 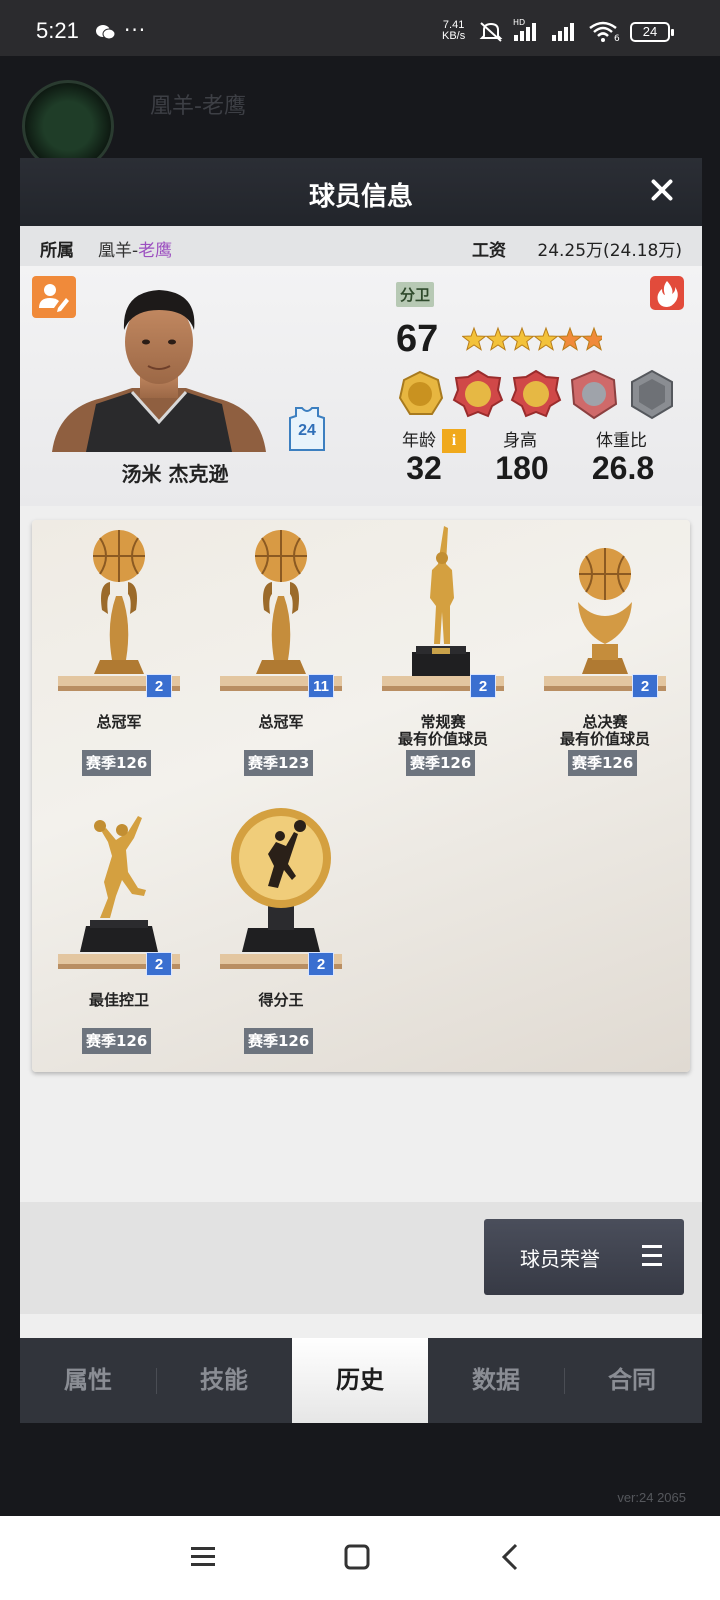 I want to click on modal-title: 球员信息, so click(x=360, y=197).